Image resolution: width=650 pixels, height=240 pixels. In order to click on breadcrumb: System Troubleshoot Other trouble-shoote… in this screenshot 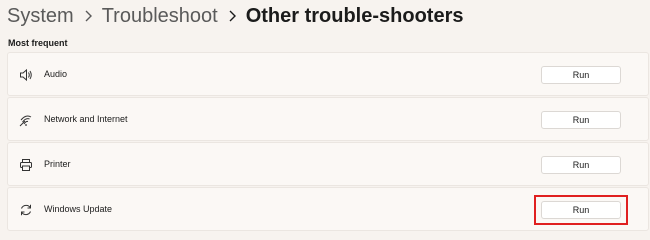, I will do `click(235, 16)`.